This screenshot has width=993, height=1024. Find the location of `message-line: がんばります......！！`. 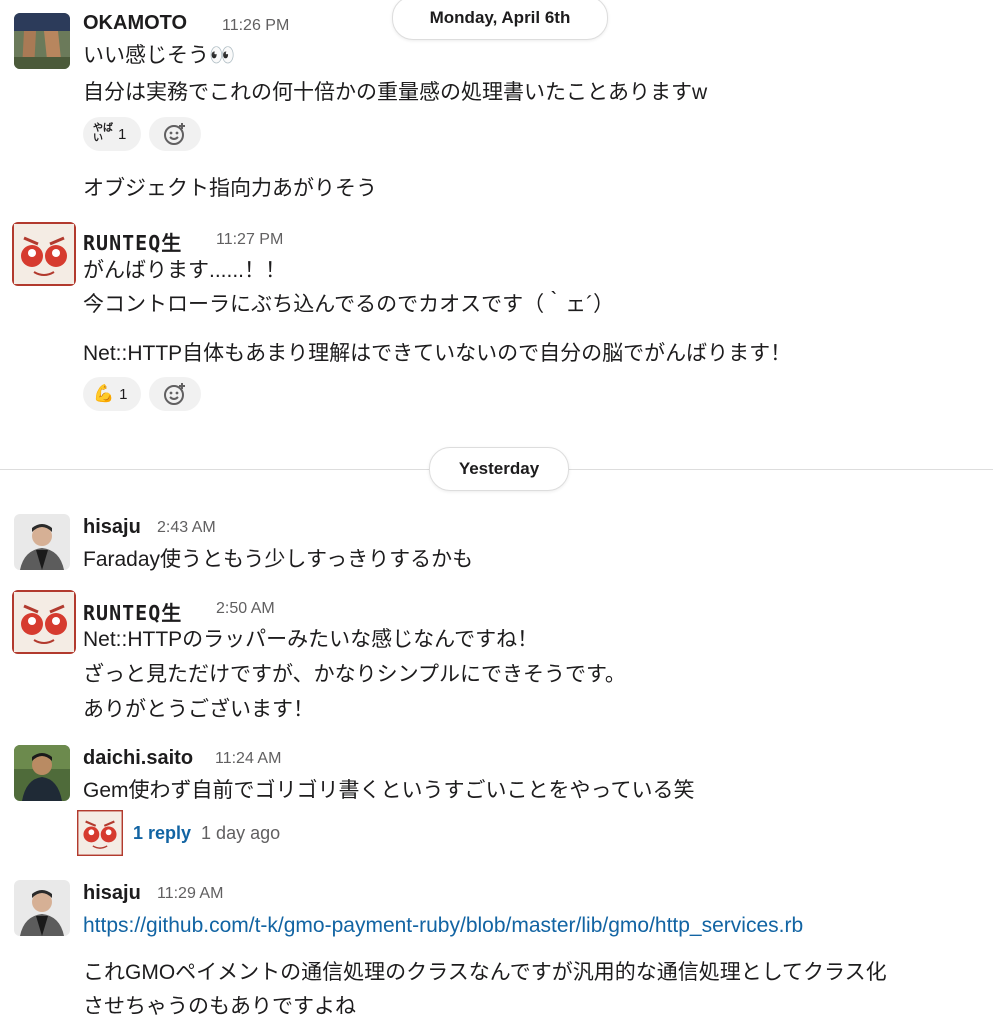

message-line: がんばります......！！ is located at coordinates (185, 270).